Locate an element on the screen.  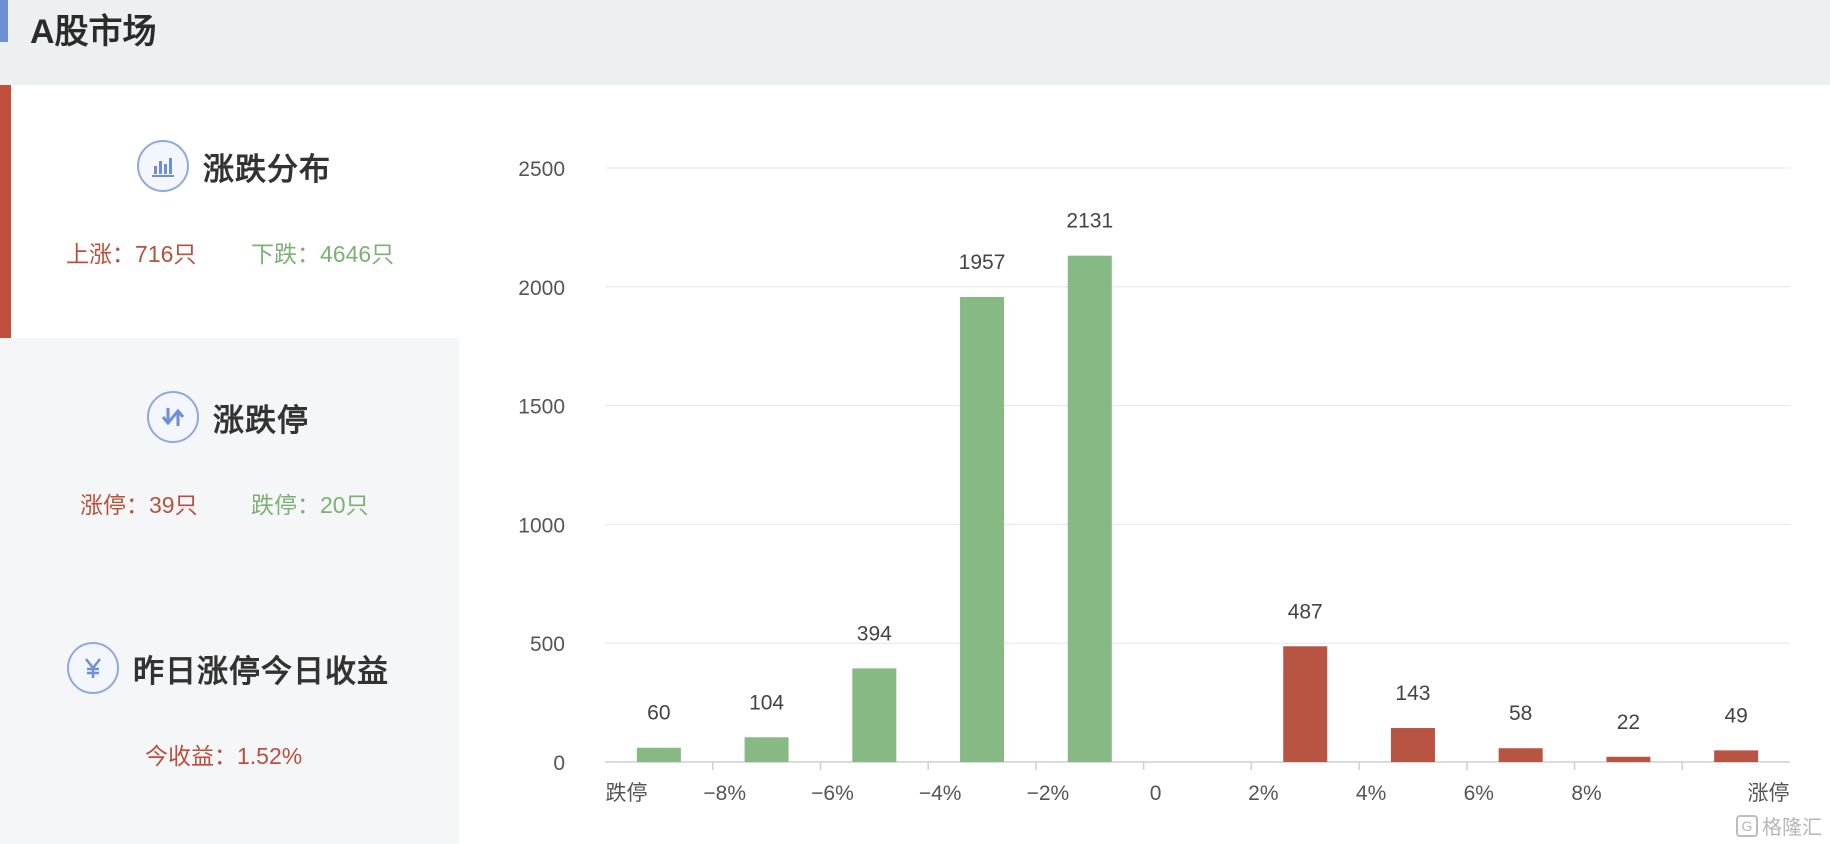
limit-header: 涨跌停 is located at coordinates (228, 417).